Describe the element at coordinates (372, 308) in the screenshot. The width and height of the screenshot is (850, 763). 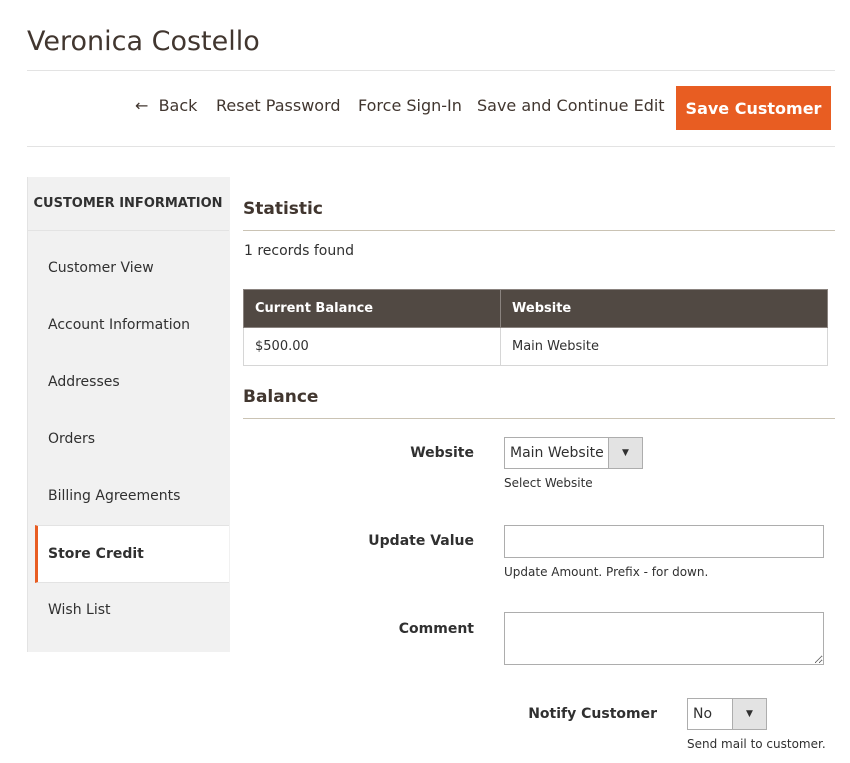
I see `column-header: Current Balance` at that location.